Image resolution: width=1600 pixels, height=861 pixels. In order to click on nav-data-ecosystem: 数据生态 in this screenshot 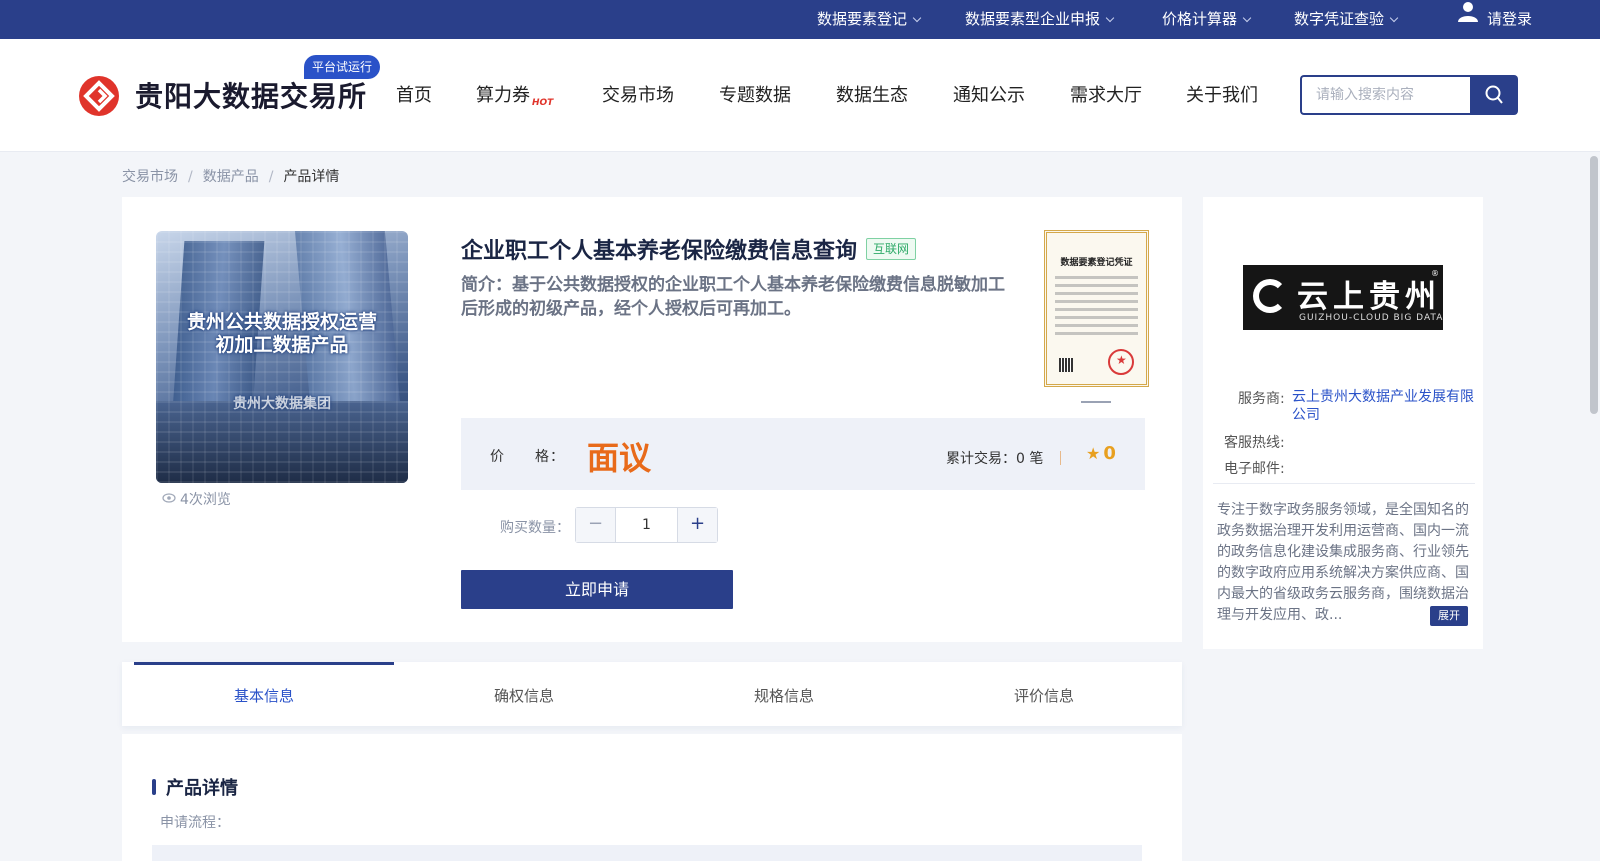, I will do `click(872, 94)`.